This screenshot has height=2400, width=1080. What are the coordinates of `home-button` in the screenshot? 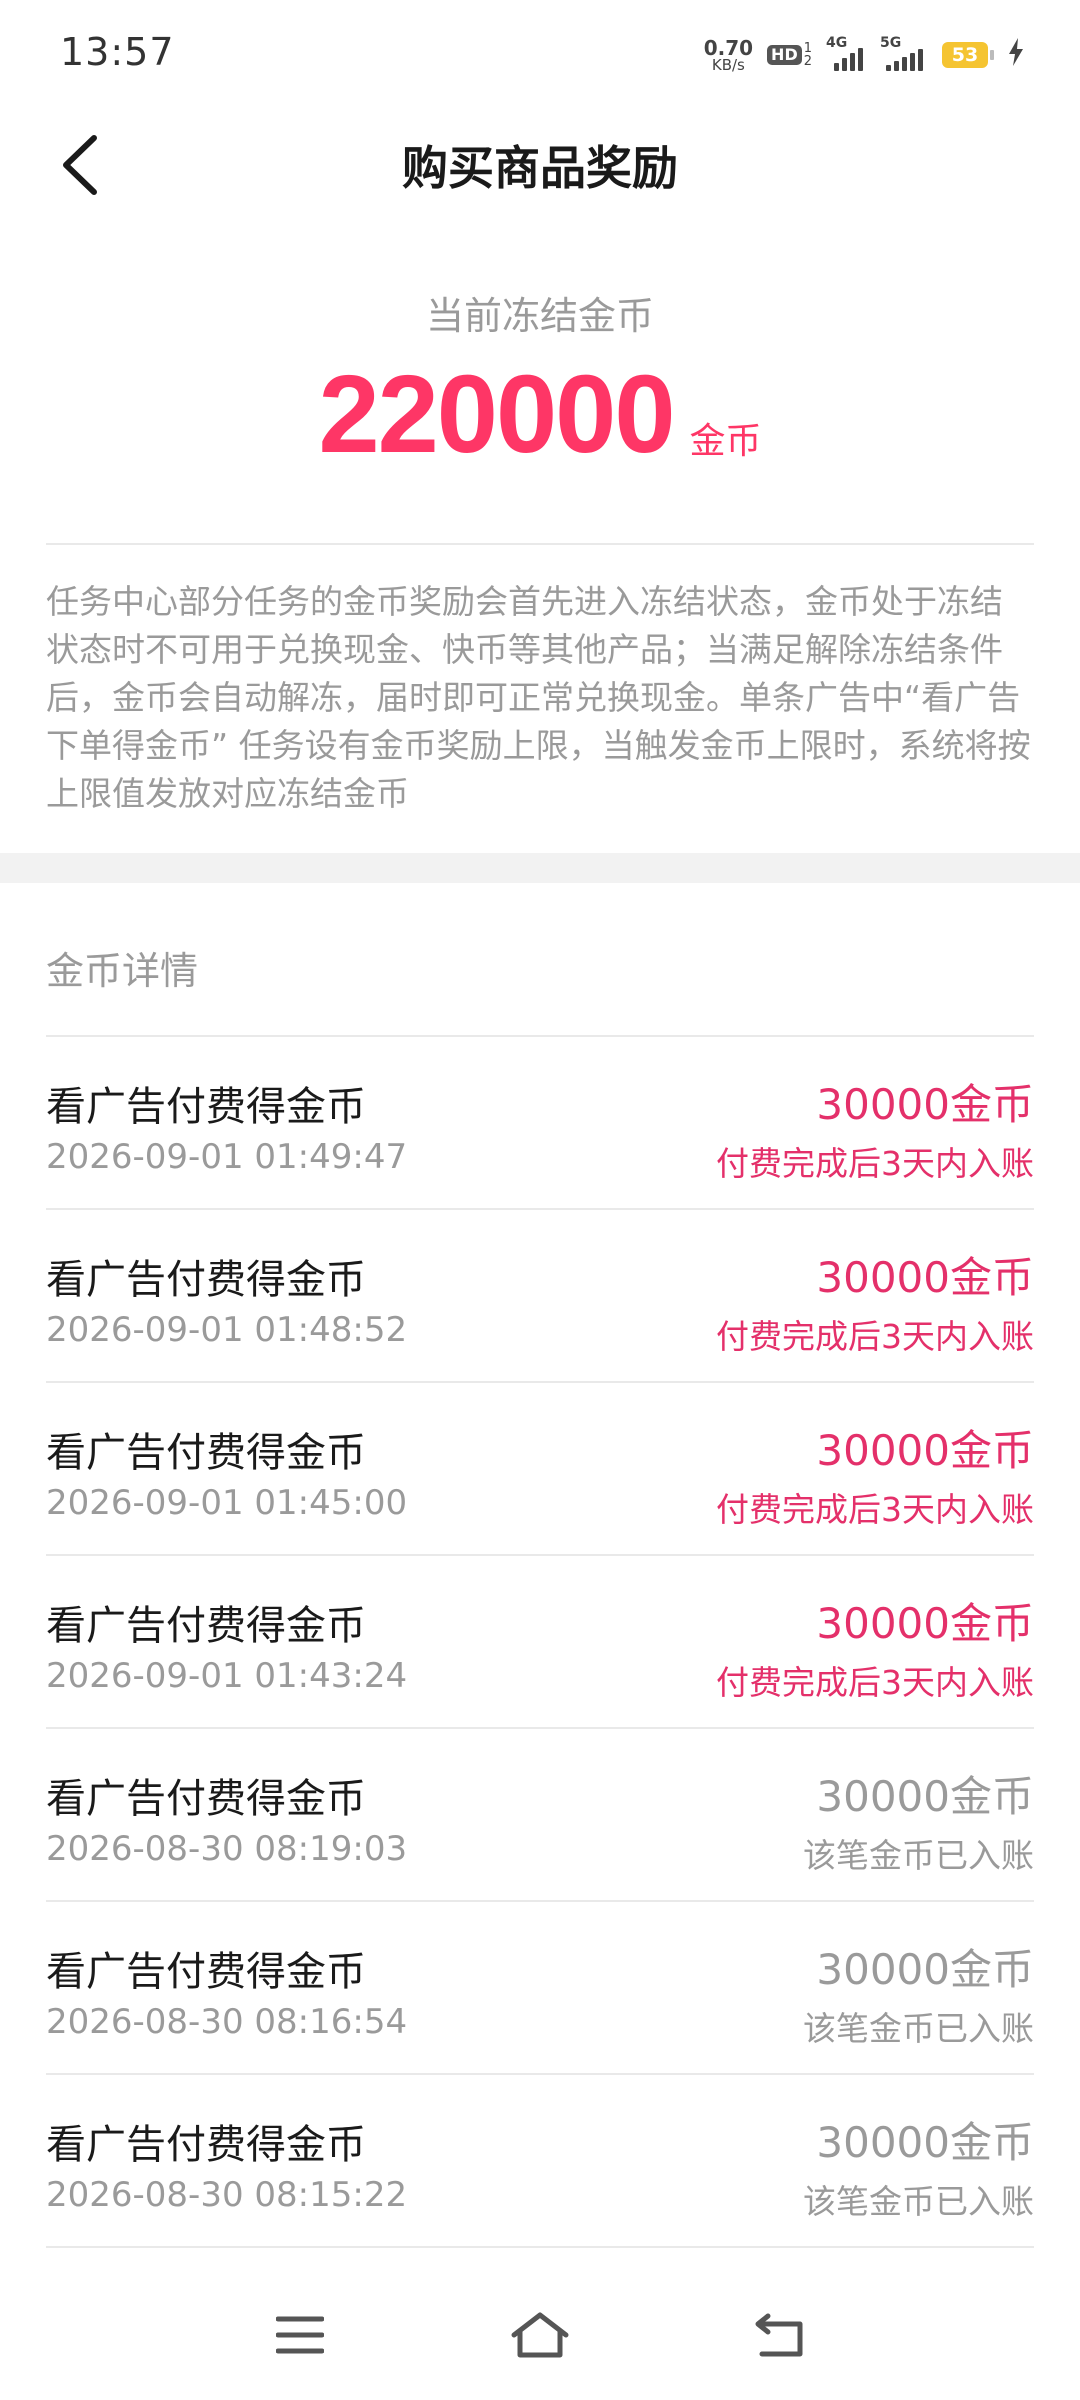 It's located at (540, 2335).